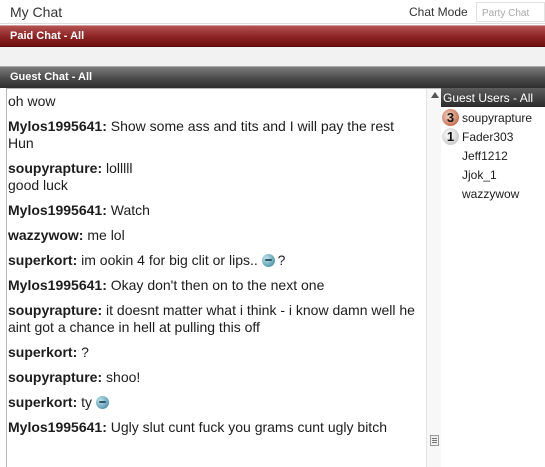 The image size is (545, 467). What do you see at coordinates (438, 12) in the screenshot?
I see `chat-mode-label: Chat Mode` at bounding box center [438, 12].